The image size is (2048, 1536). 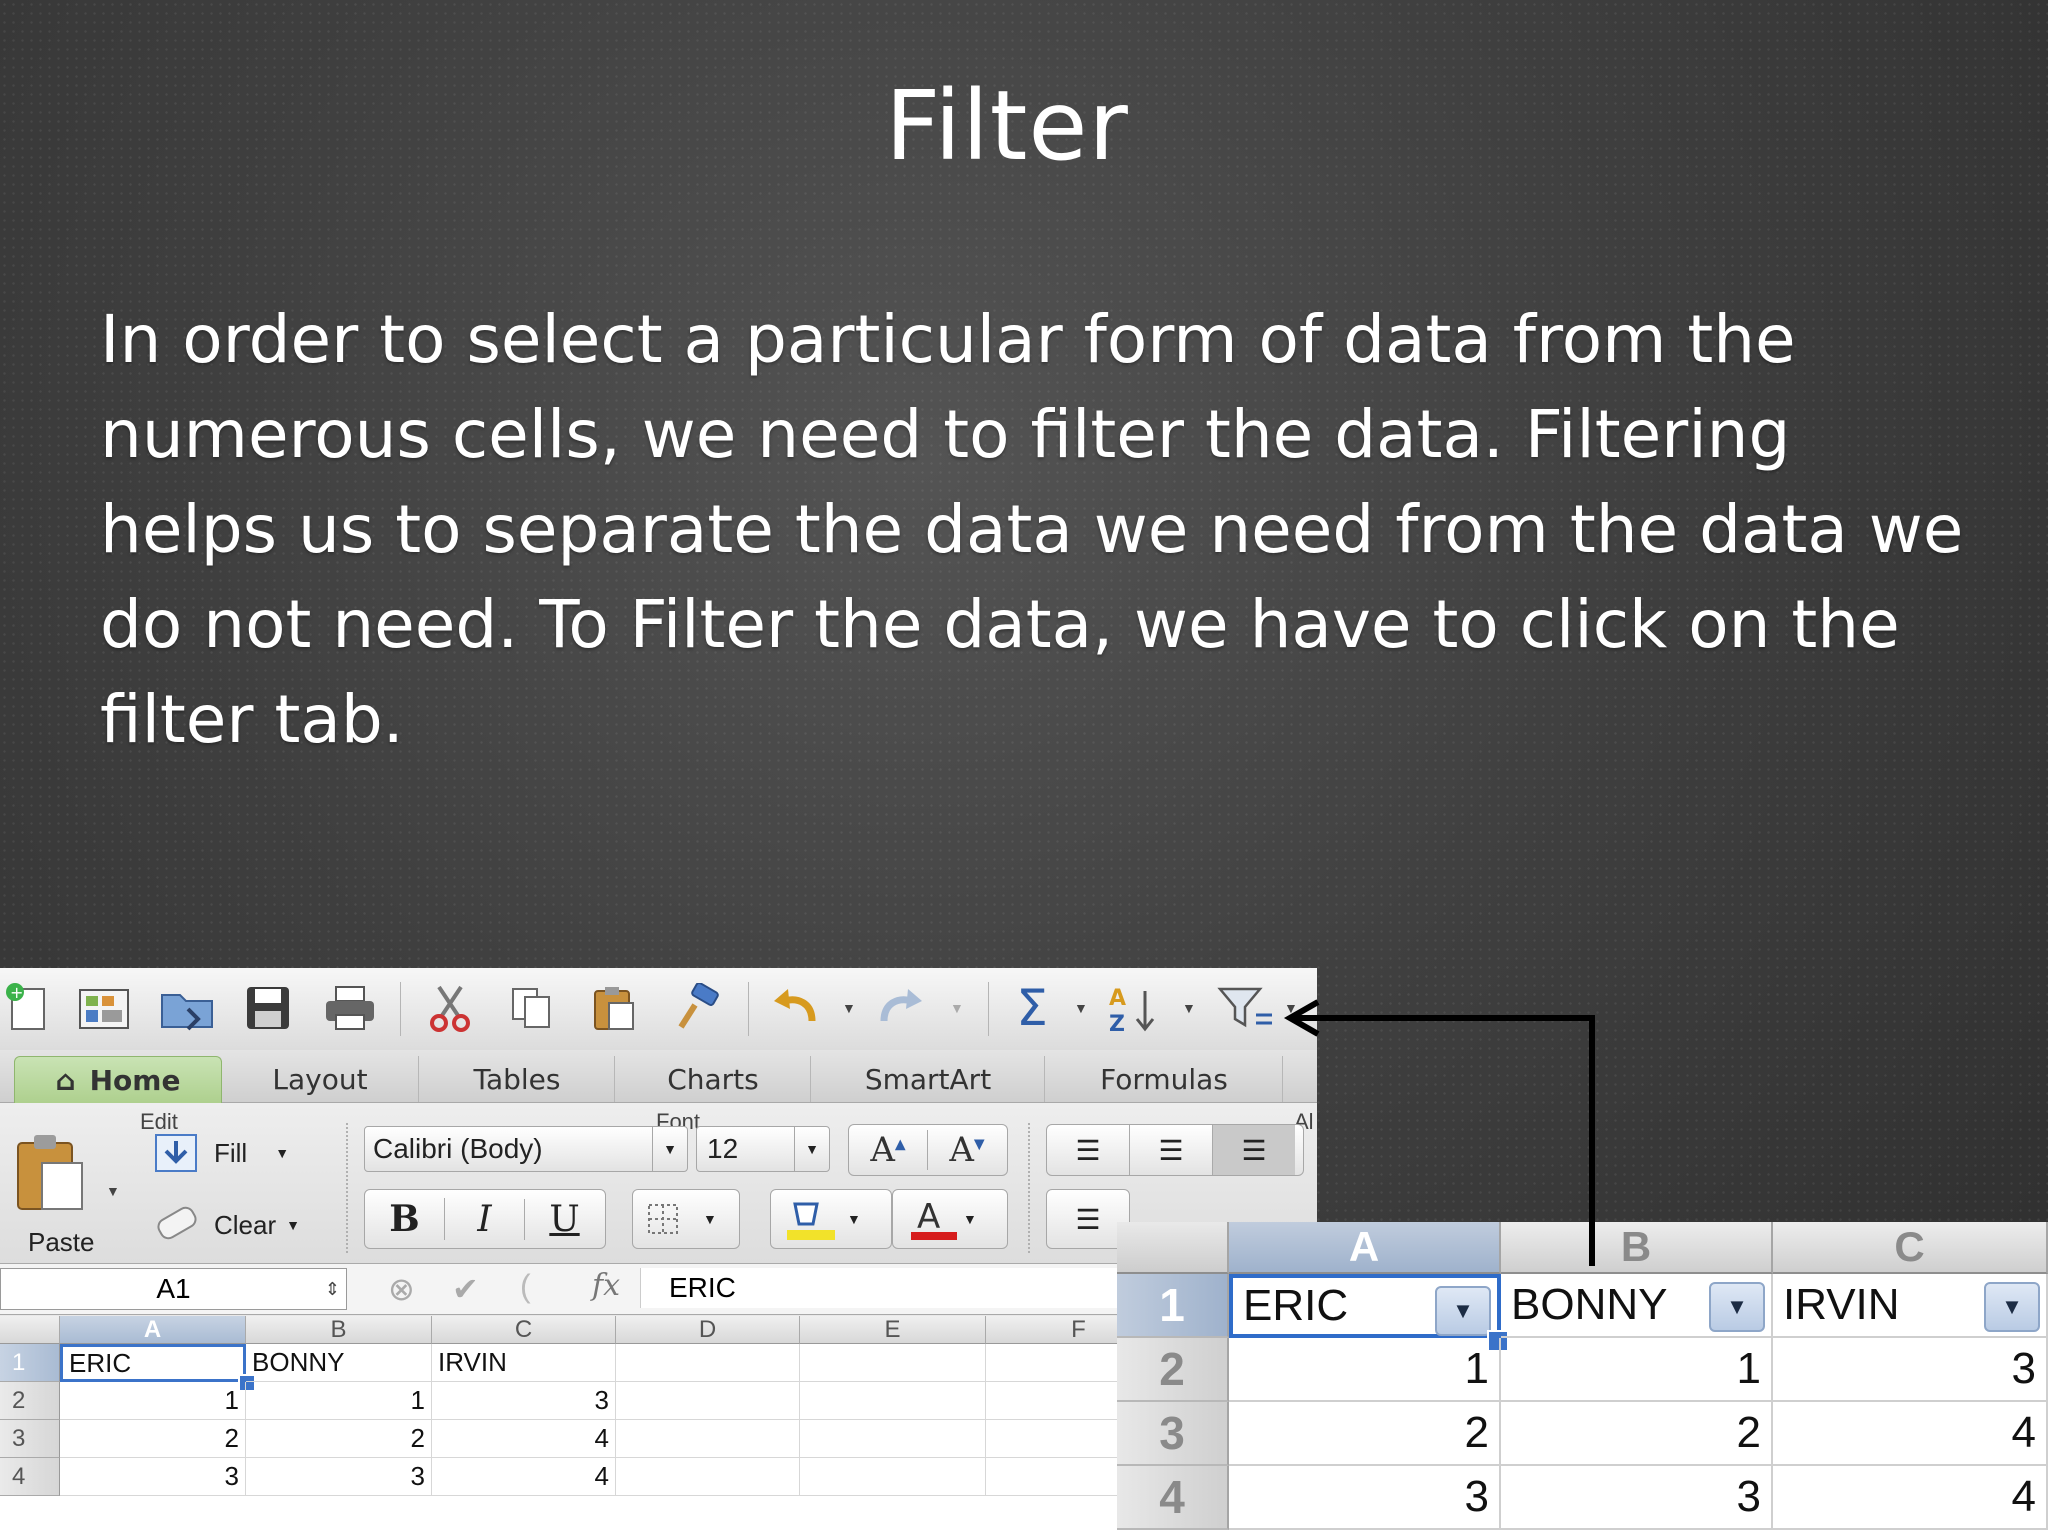 I want to click on callout-arrow, so click(x=1439, y=1132).